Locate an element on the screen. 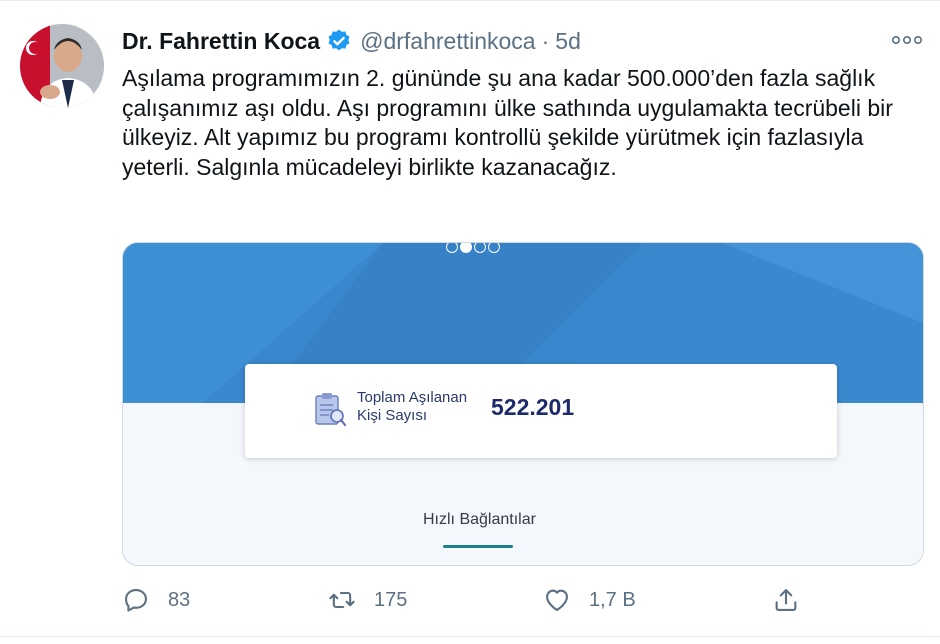 This screenshot has height=644, width=940. top-divider is located at coordinates (470, 0).